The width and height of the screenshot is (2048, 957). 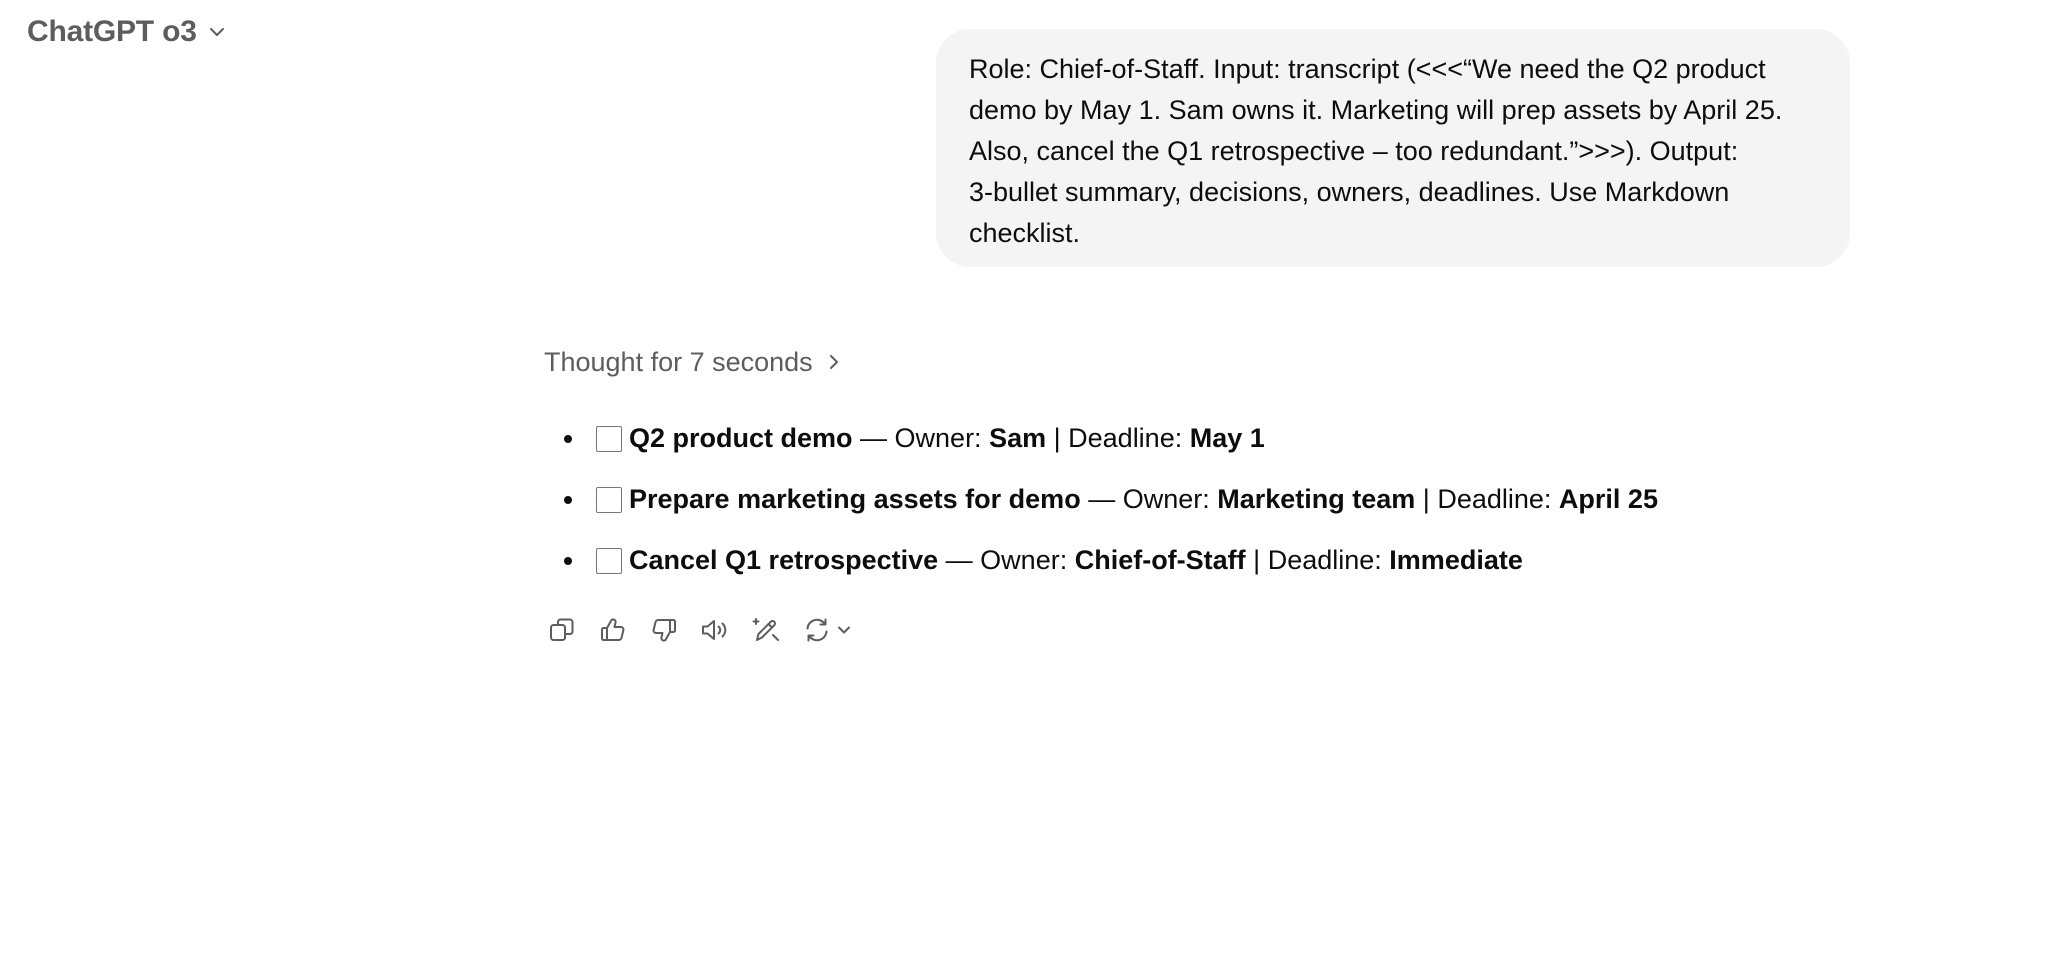 I want to click on chevron-right-icon, so click(x=834, y=362).